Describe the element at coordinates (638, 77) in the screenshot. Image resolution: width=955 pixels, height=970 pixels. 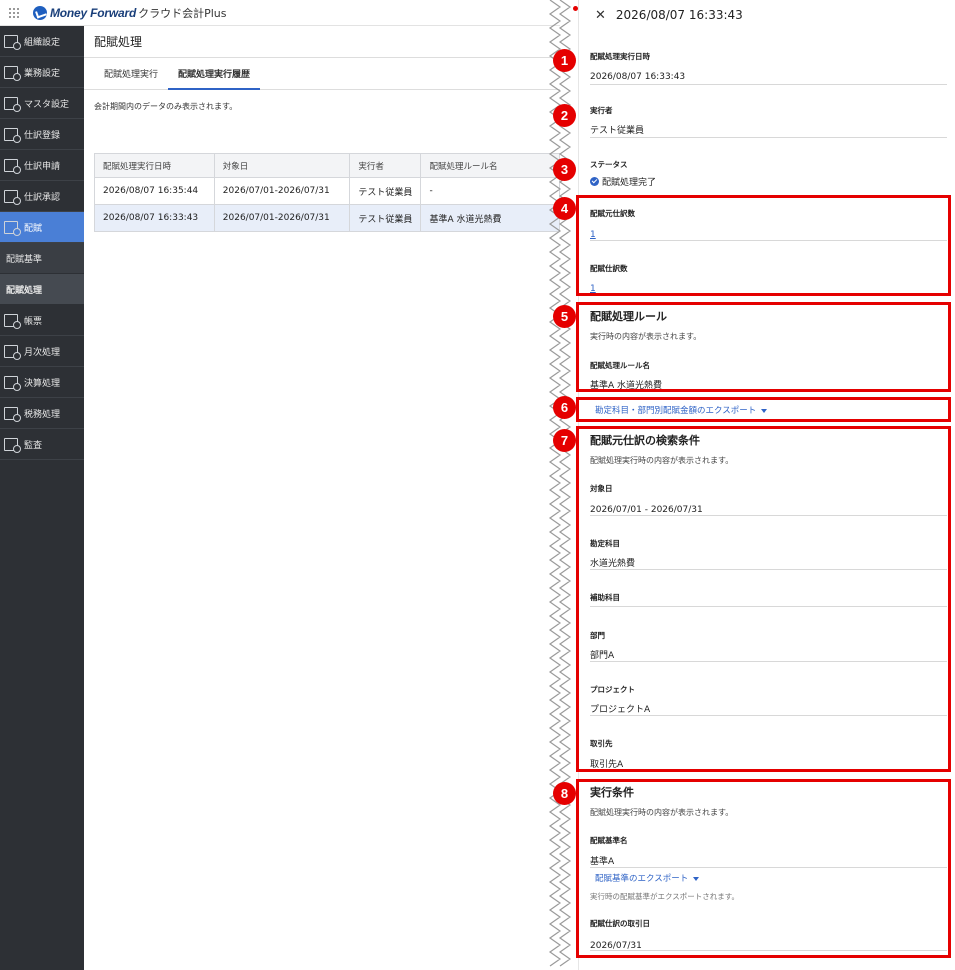
I see `exec-datetime-value: 2026/08/07 16:33:43` at that location.